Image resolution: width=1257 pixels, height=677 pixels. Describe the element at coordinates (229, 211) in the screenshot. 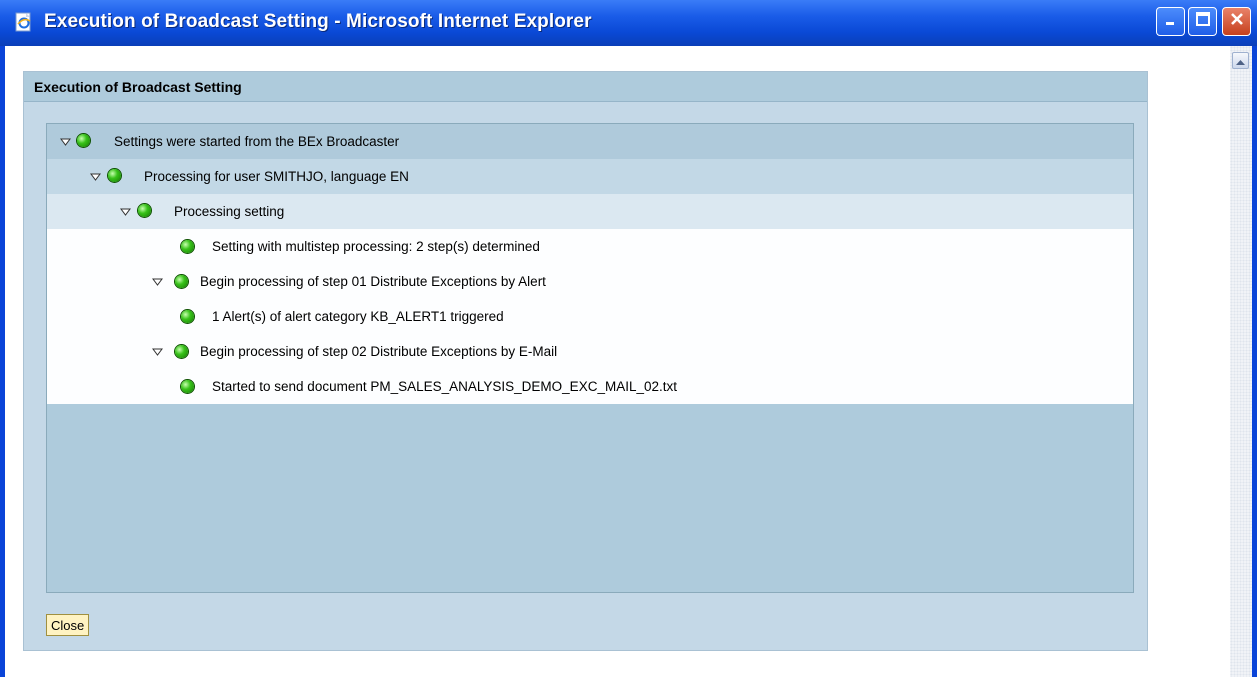

I see `tree-node-label: Processing setting` at that location.